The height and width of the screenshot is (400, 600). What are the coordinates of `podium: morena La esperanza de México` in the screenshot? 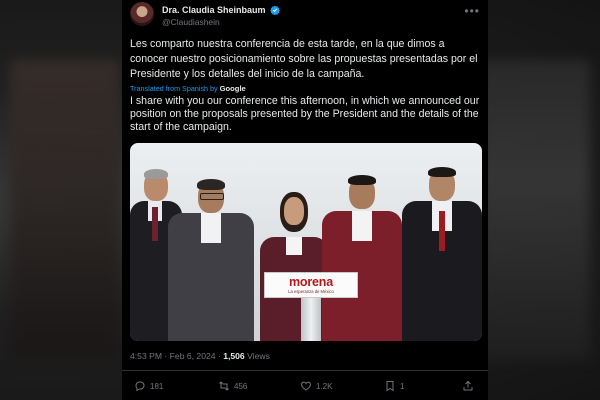 It's located at (311, 306).